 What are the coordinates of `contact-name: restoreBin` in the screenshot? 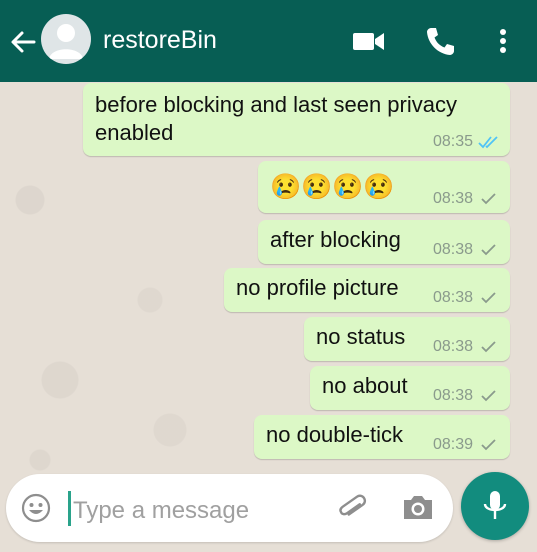 It's located at (160, 40).